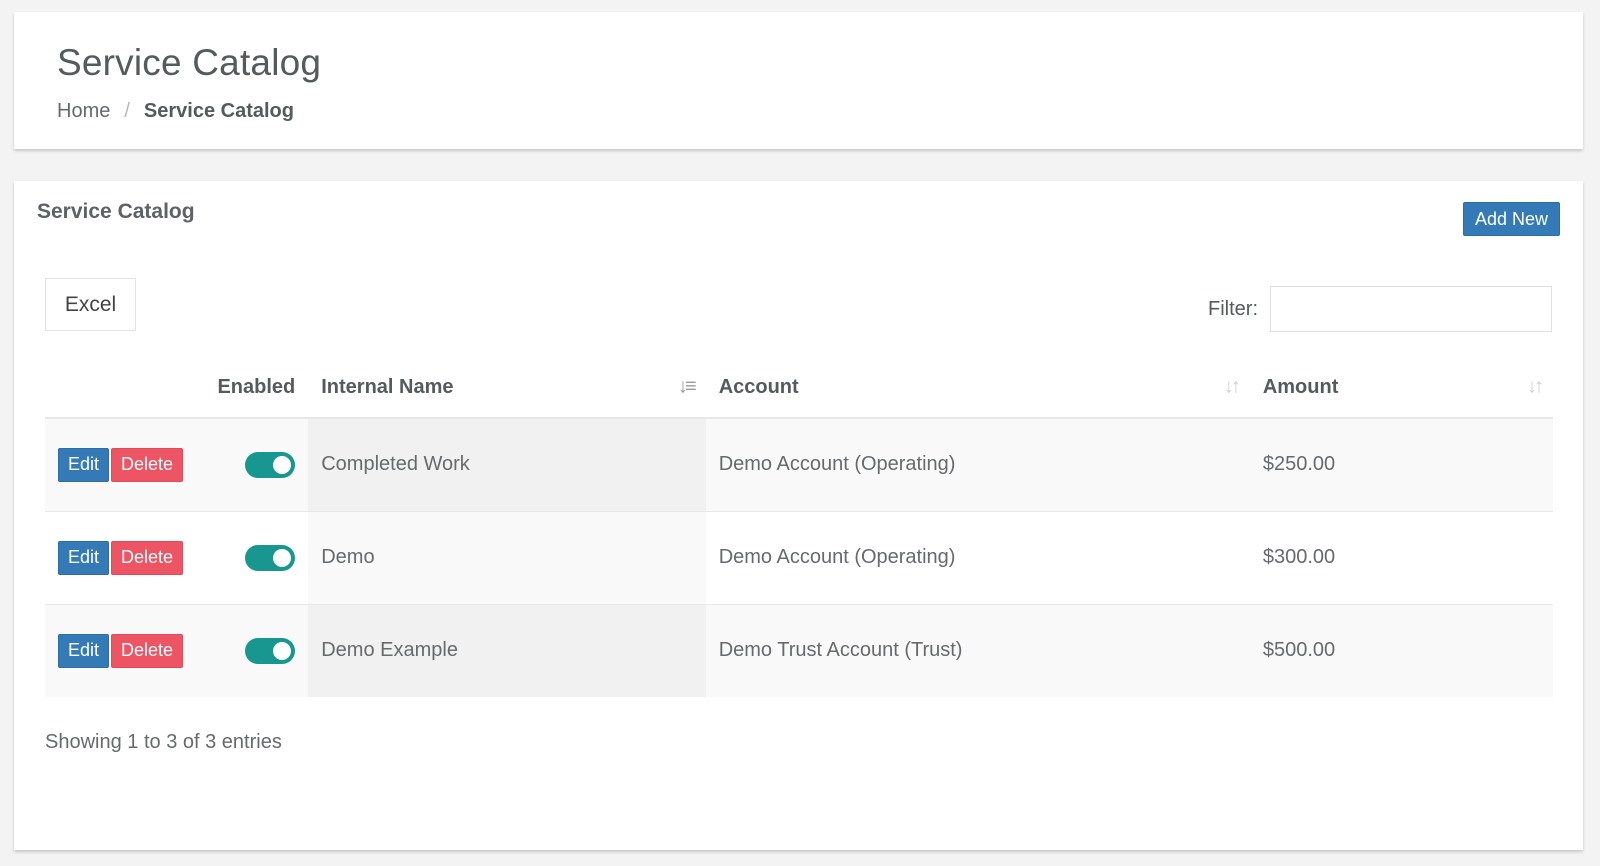 The height and width of the screenshot is (866, 1600). Describe the element at coordinates (1401, 464) in the screenshot. I see `amount-cell: $250.00` at that location.